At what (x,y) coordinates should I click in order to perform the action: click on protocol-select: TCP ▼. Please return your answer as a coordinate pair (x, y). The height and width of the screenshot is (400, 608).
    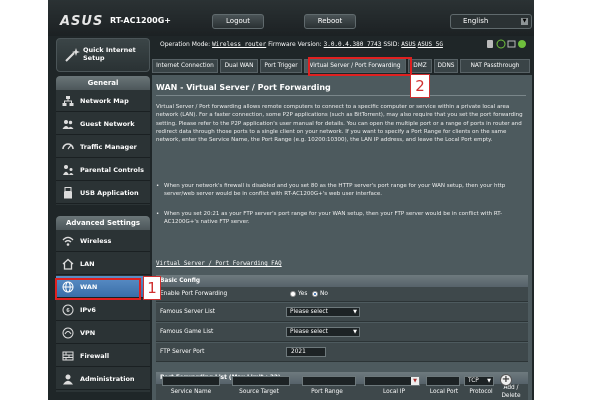
    Looking at the image, I should click on (479, 381).